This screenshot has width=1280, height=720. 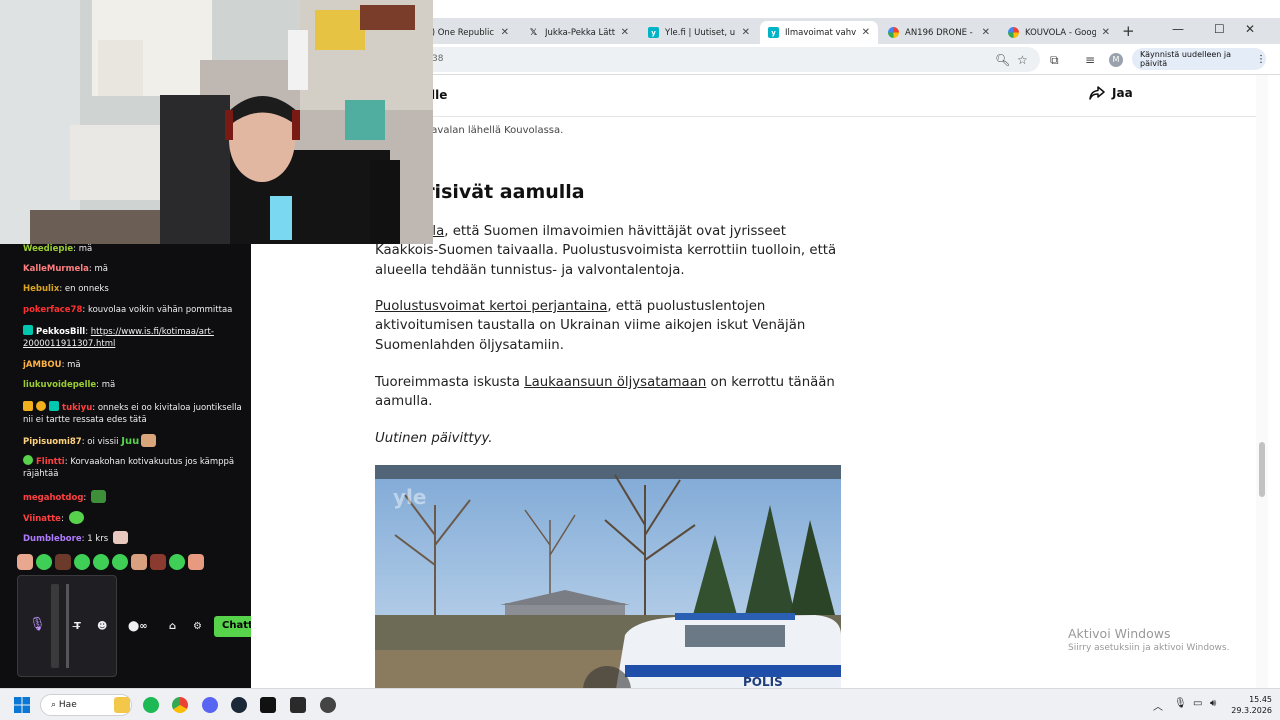 I want to click on chat-username: Weediepie, so click(x=48, y=249).